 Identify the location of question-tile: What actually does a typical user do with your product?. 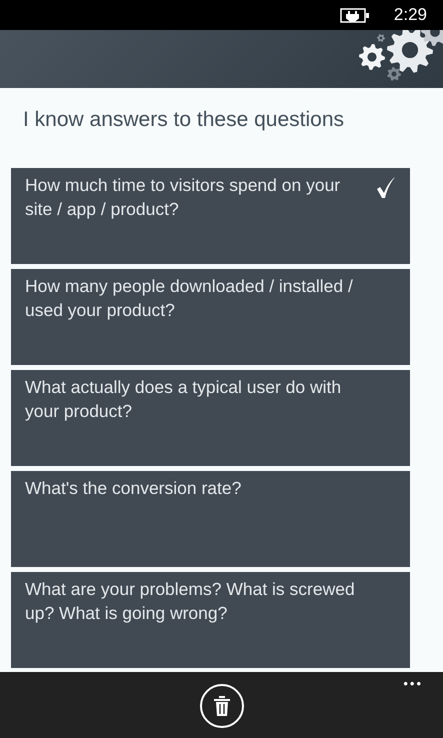
(210, 418).